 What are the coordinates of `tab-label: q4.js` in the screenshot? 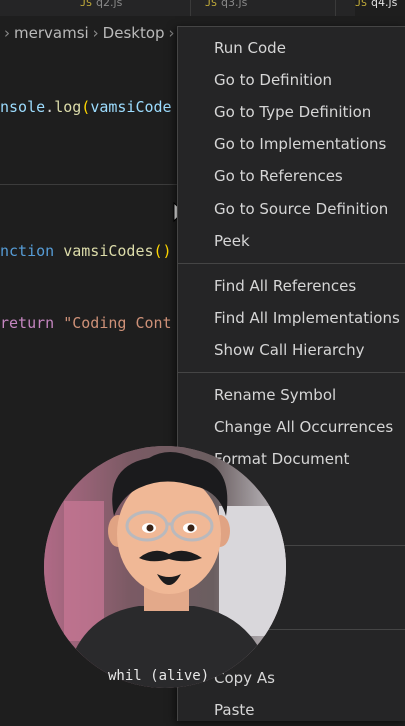 It's located at (384, 4).